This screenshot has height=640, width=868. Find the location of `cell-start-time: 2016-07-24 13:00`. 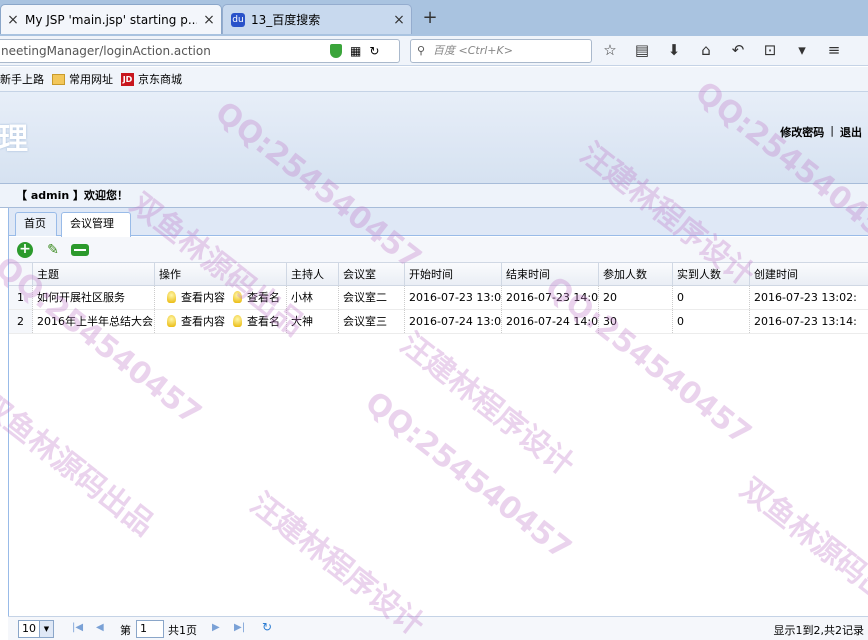

cell-start-time: 2016-07-24 13:00 is located at coordinates (453, 321).